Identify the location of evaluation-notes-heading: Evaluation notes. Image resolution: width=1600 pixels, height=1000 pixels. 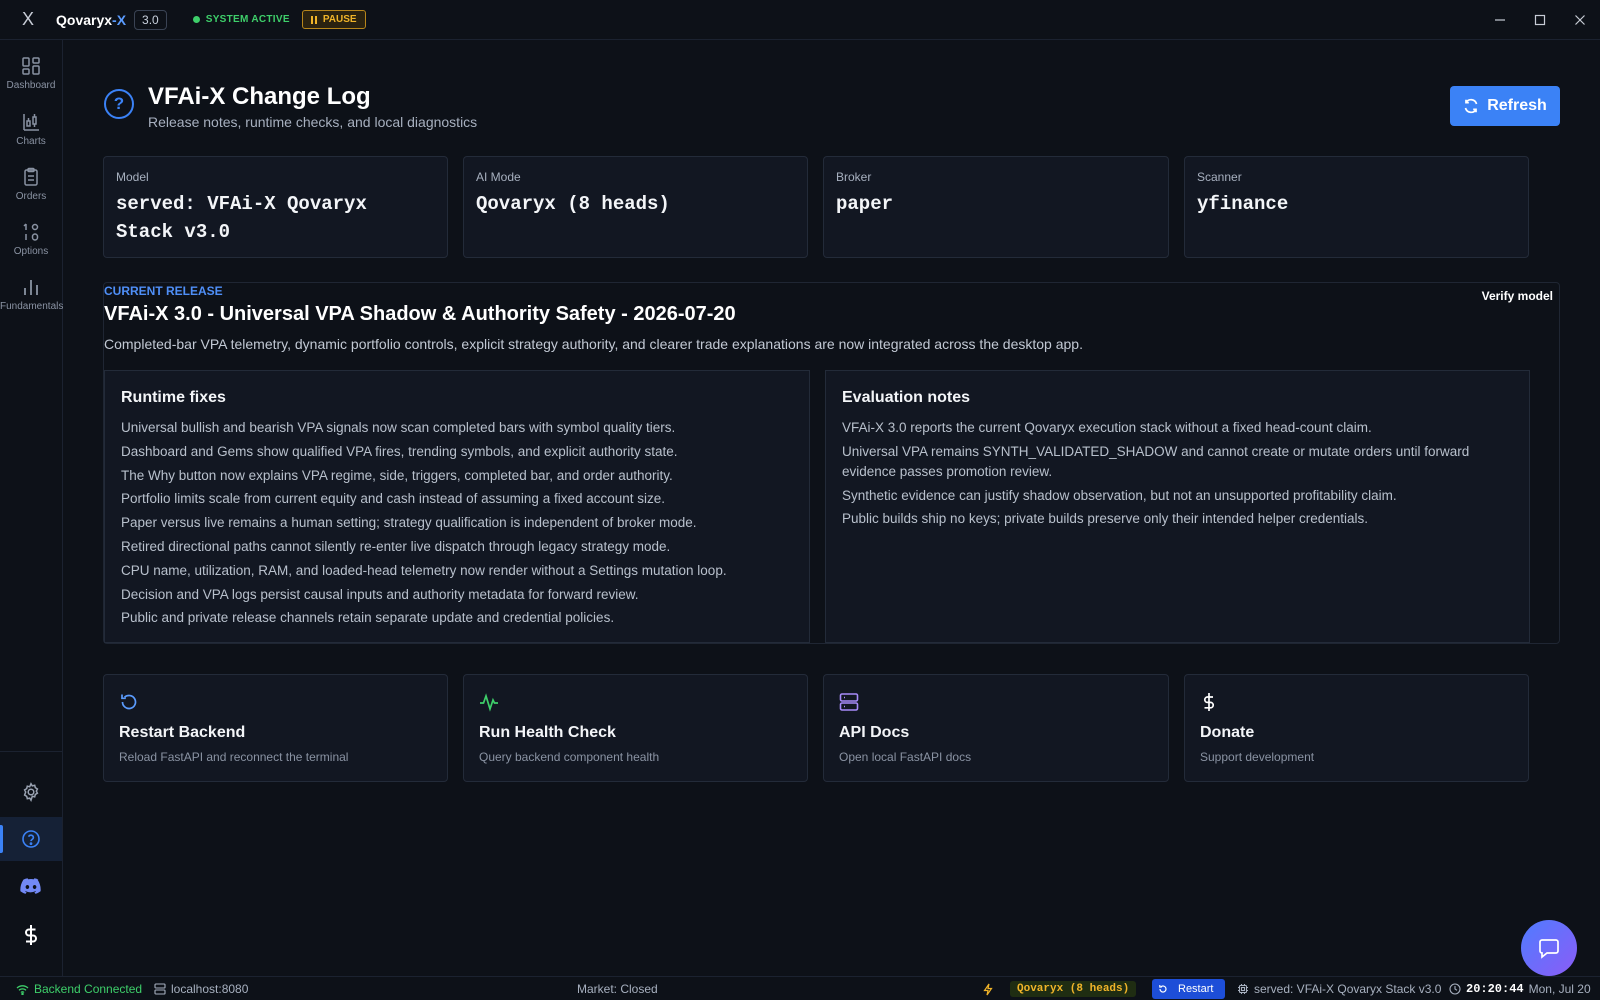
(906, 397).